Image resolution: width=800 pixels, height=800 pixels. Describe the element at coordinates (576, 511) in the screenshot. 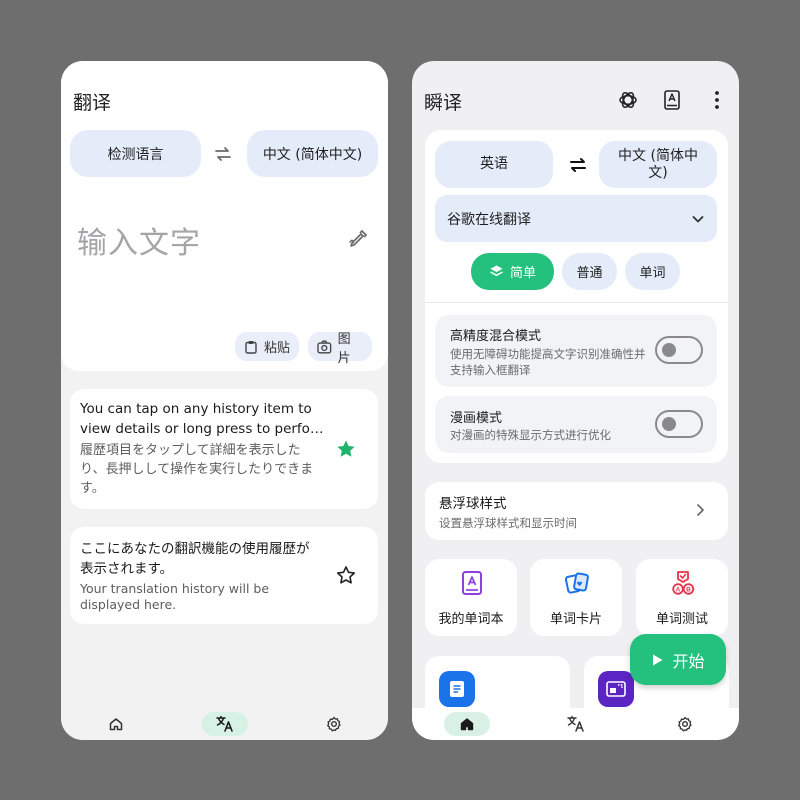

I see `float-ball-setting: 悬浮球样式 设置悬浮球样式和显示时间` at that location.